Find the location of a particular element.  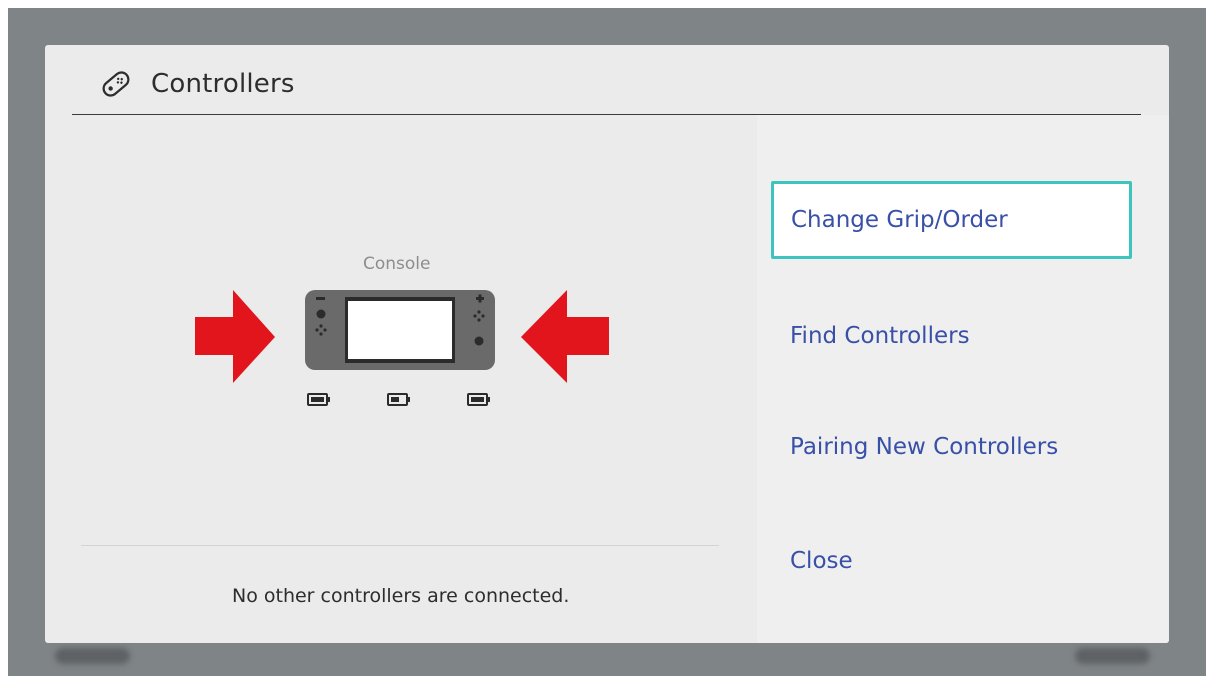

switch-console-icon is located at coordinates (400, 330).